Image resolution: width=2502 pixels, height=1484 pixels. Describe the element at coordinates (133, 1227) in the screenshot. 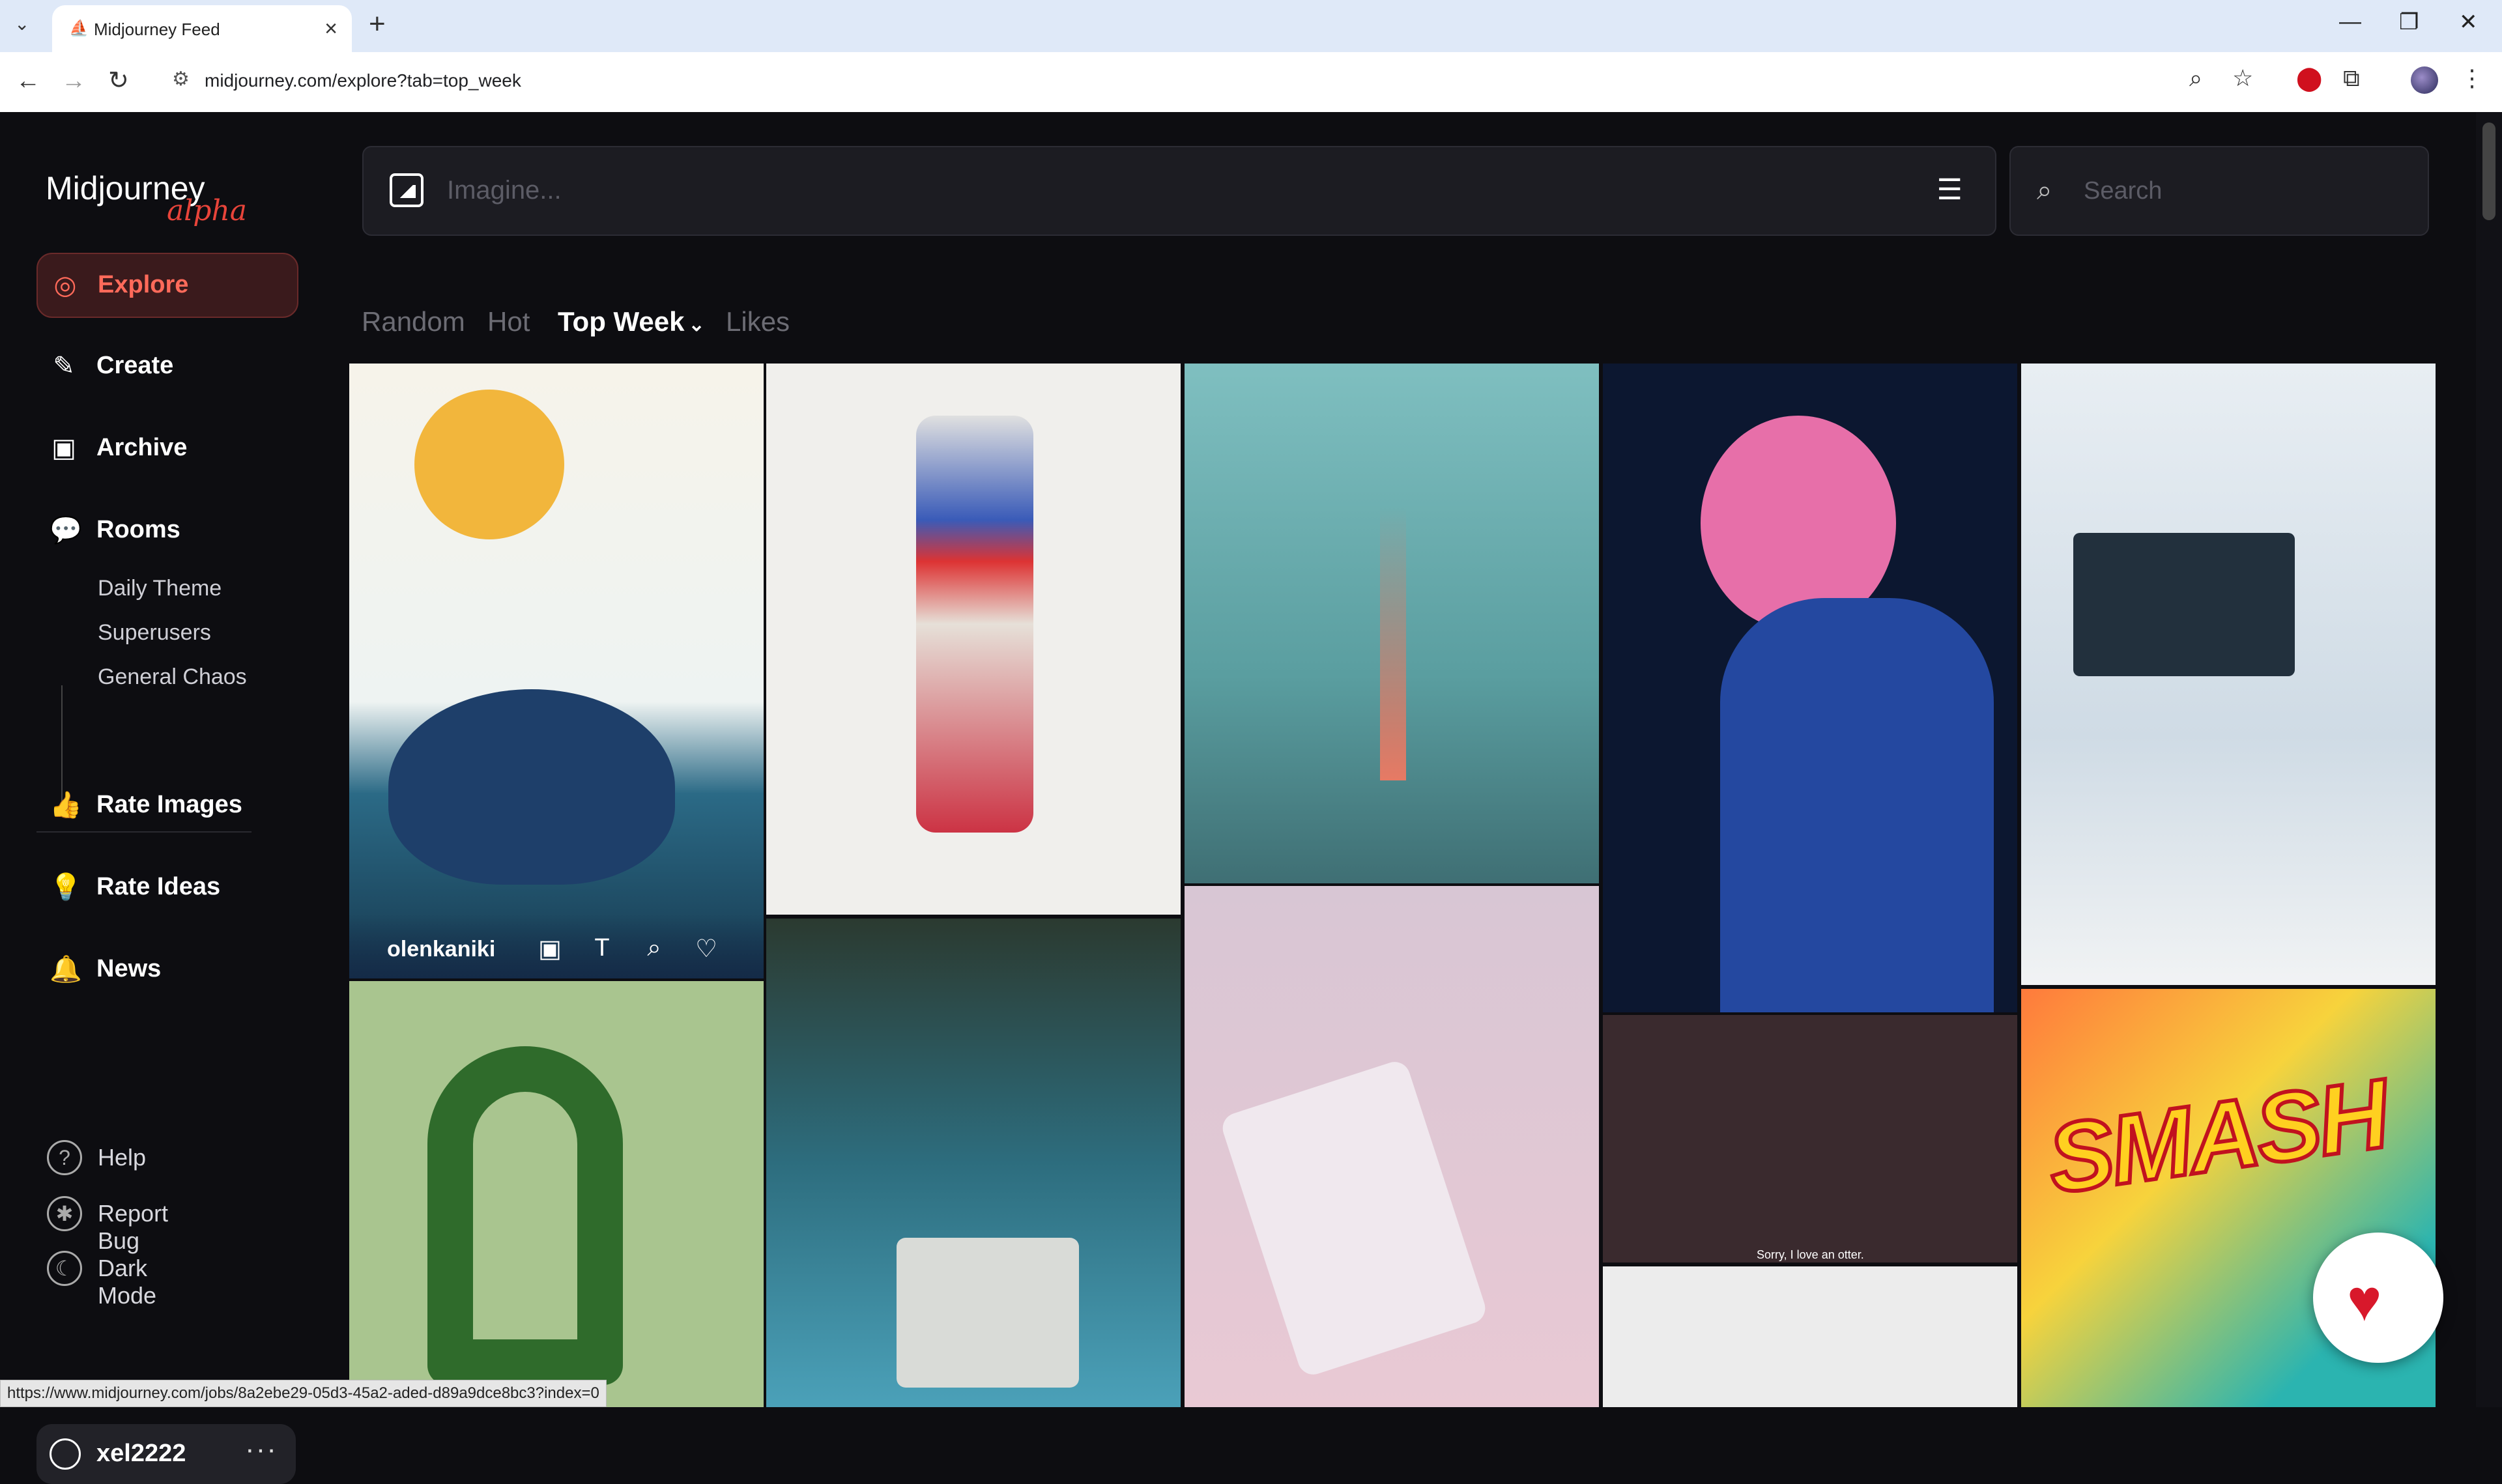

I see `report-bug-label: Report Bug` at that location.